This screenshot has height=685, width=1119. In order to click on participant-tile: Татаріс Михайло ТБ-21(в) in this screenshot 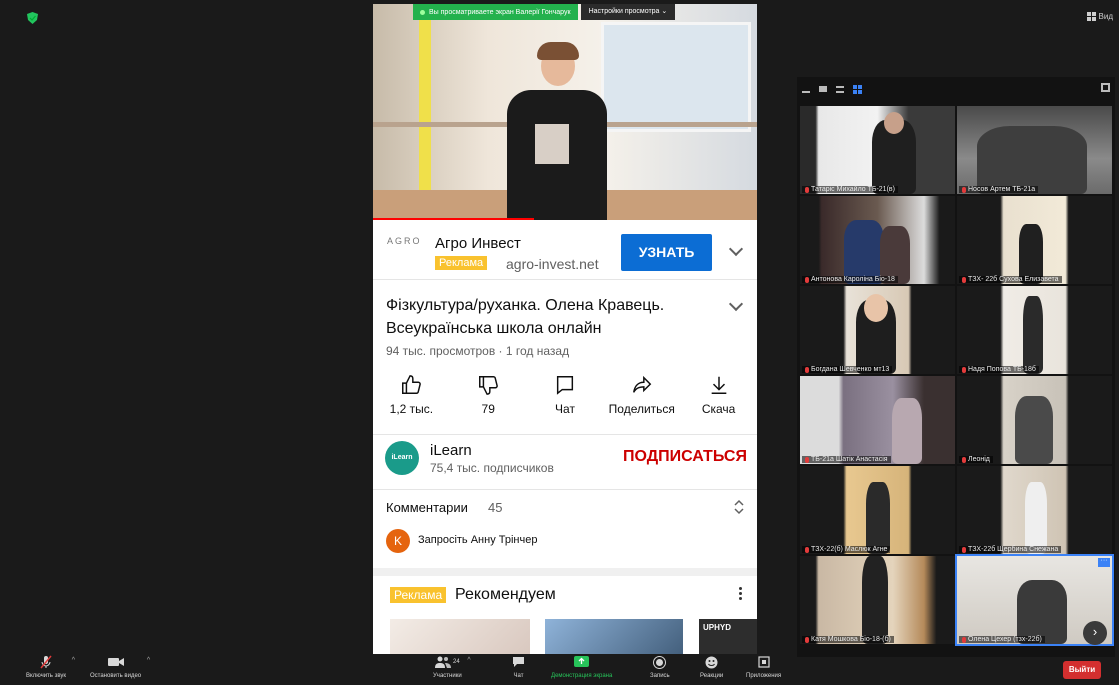, I will do `click(877, 150)`.